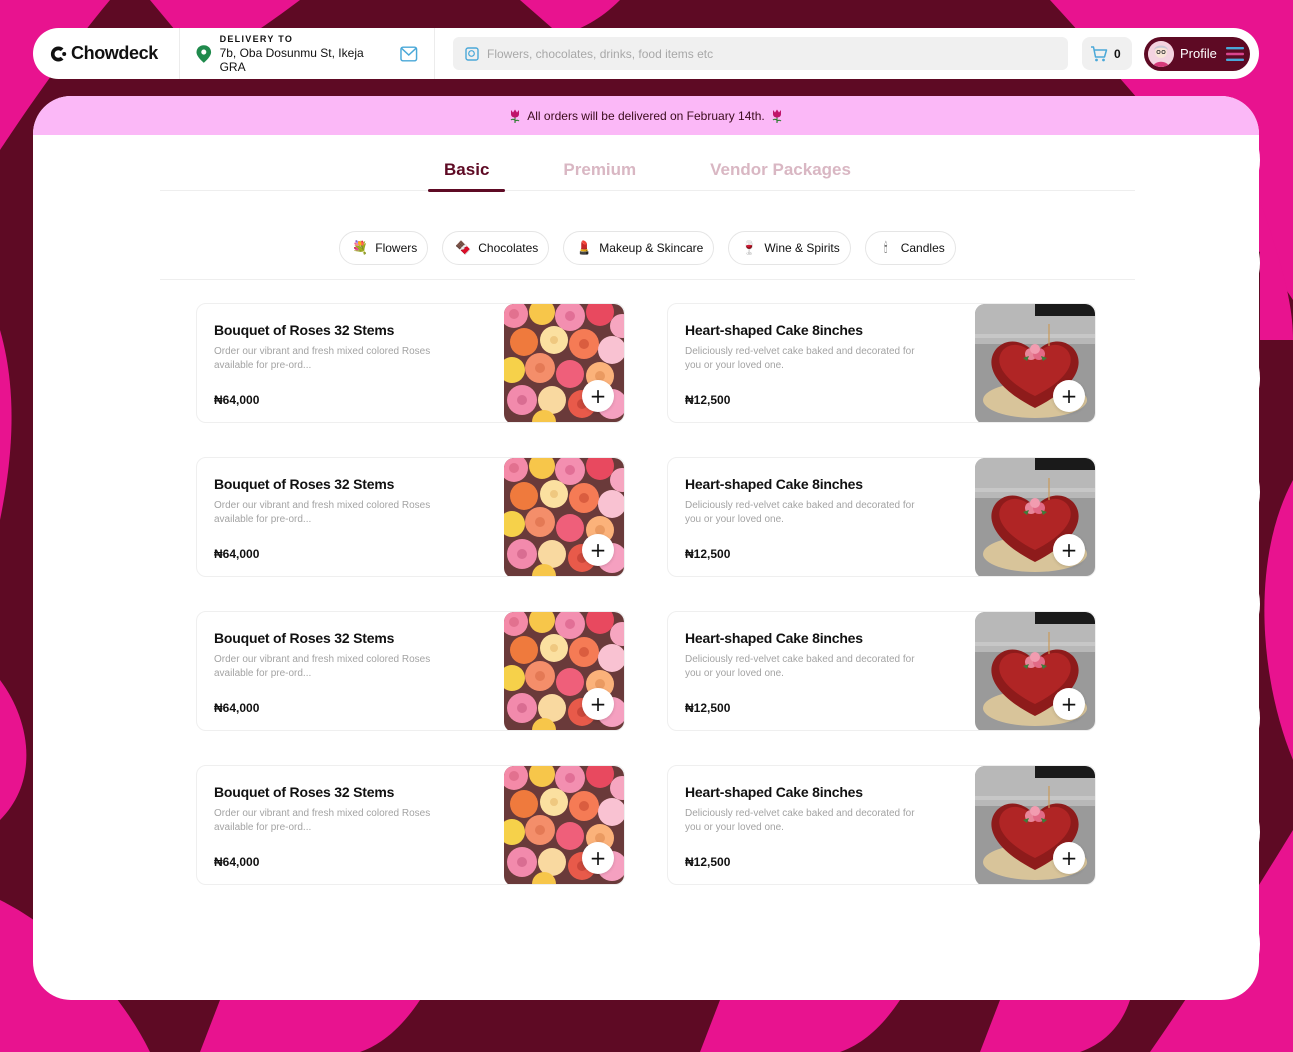 The width and height of the screenshot is (1293, 1052). I want to click on delivery-label: DELIVERY TO, so click(256, 38).